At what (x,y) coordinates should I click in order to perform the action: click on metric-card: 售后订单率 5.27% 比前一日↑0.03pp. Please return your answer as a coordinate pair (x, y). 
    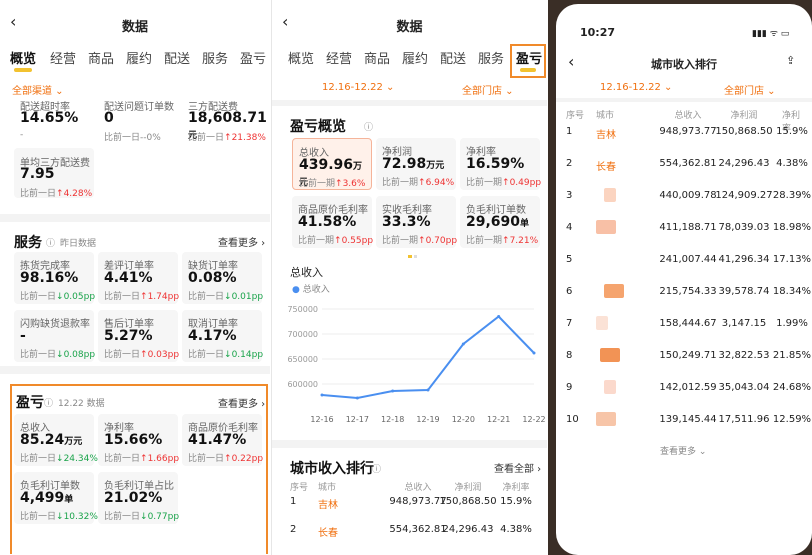
    Looking at the image, I should click on (138, 336).